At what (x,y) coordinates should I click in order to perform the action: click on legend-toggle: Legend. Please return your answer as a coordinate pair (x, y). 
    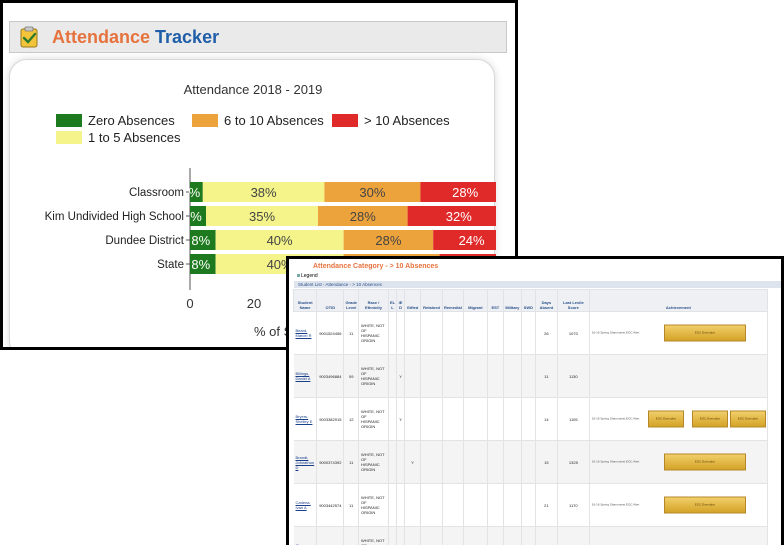
    Looking at the image, I should click on (307, 276).